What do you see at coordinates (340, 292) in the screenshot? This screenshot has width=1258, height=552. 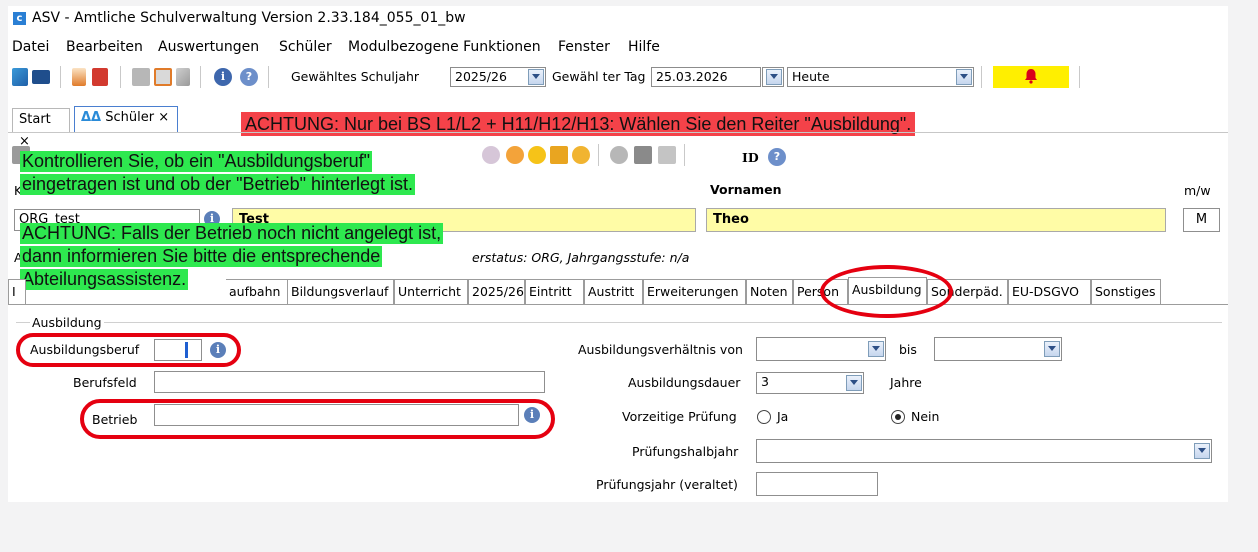 I see `tab-bildungsverlauf: Bildungsverlauf` at bounding box center [340, 292].